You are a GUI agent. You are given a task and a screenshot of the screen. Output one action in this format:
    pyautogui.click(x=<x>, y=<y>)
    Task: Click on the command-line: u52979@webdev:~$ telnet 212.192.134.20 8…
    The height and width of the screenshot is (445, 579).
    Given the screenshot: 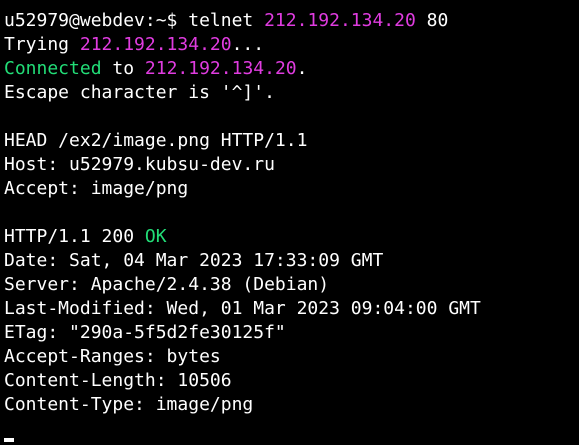 What is the action you would take?
    pyautogui.click(x=242, y=21)
    